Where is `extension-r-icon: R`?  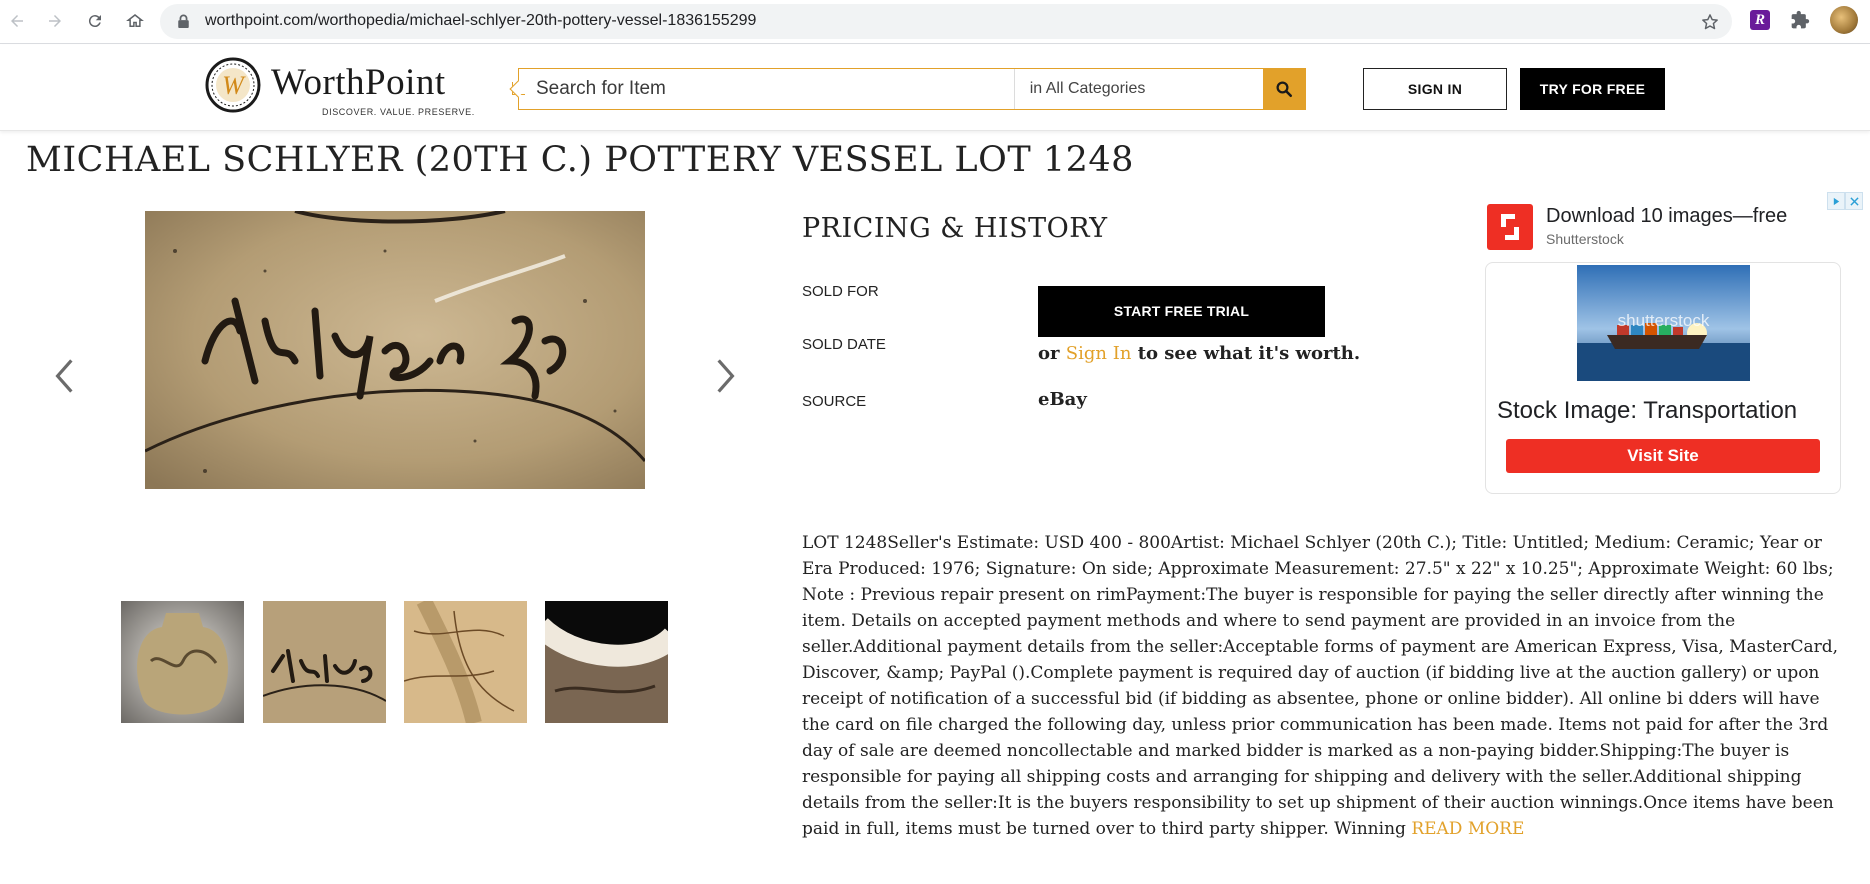
extension-r-icon: R is located at coordinates (1760, 20).